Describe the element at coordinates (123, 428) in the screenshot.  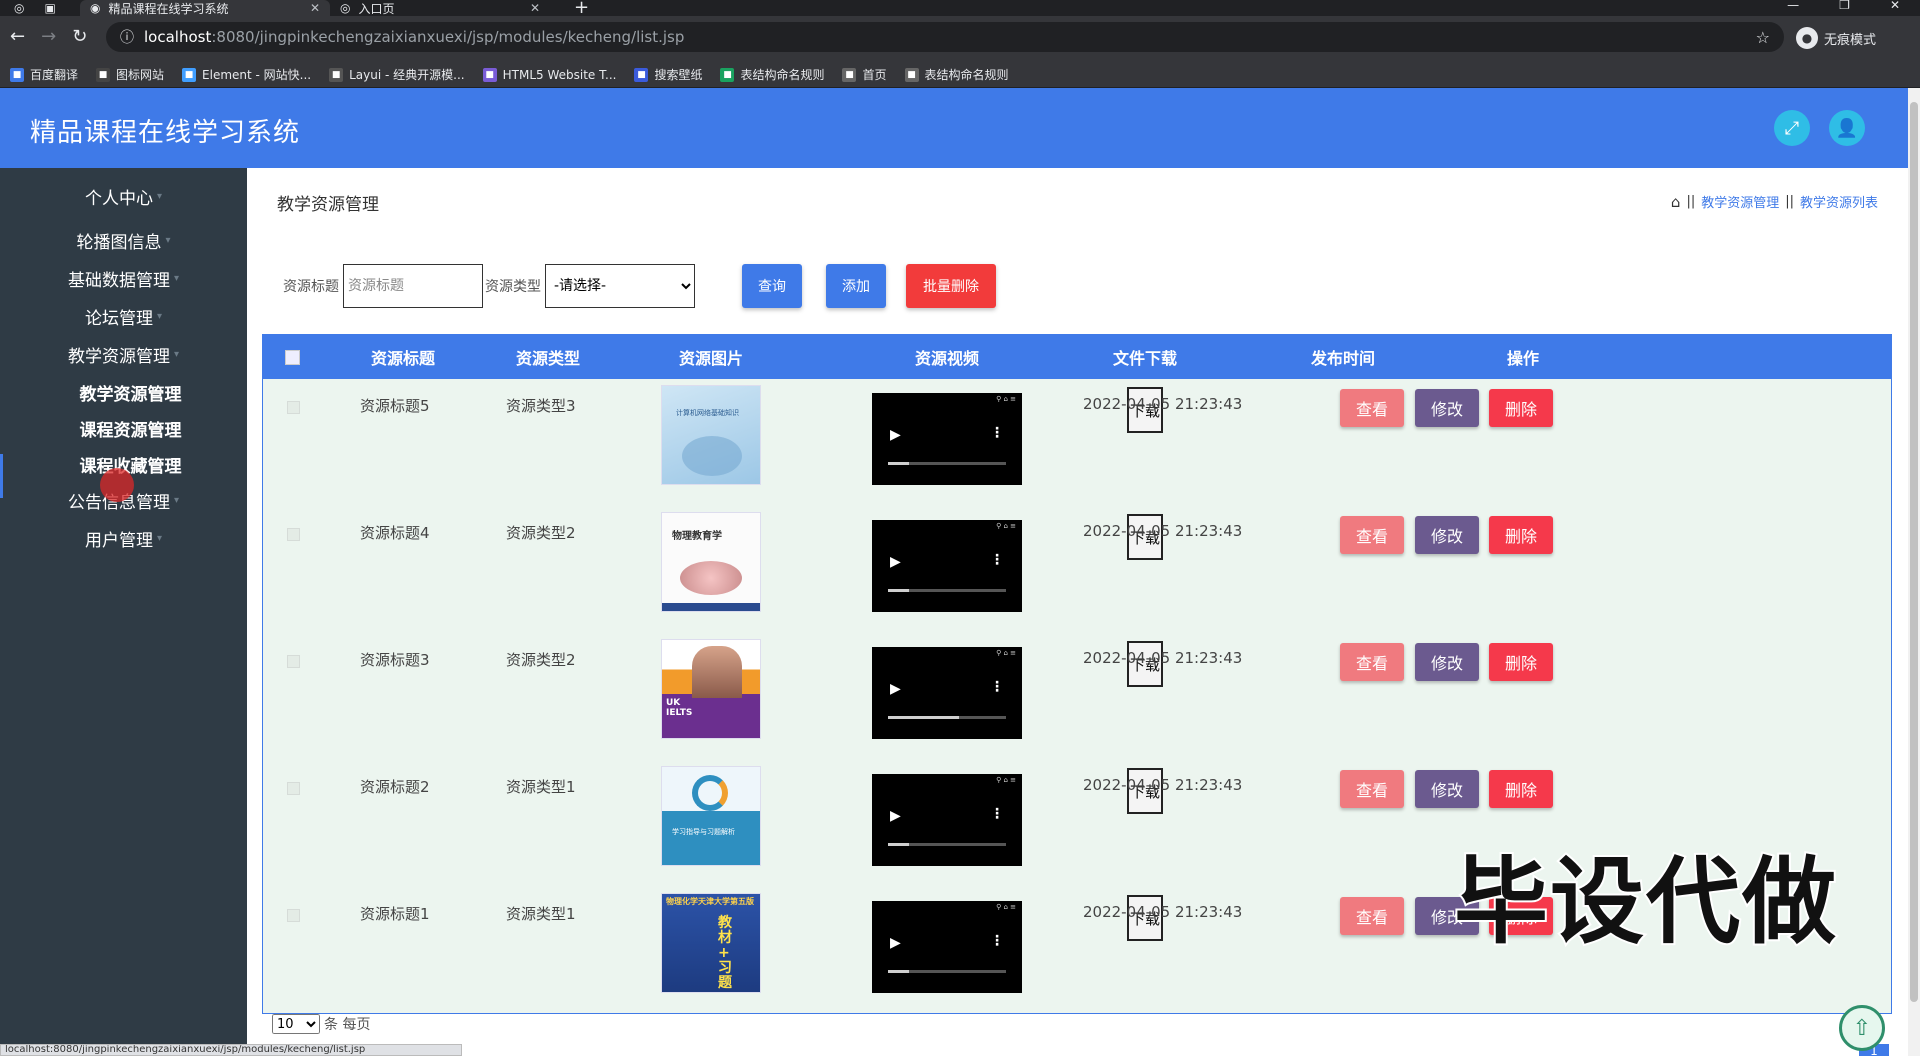
I see `sidebar-item: 课程资源管理` at that location.